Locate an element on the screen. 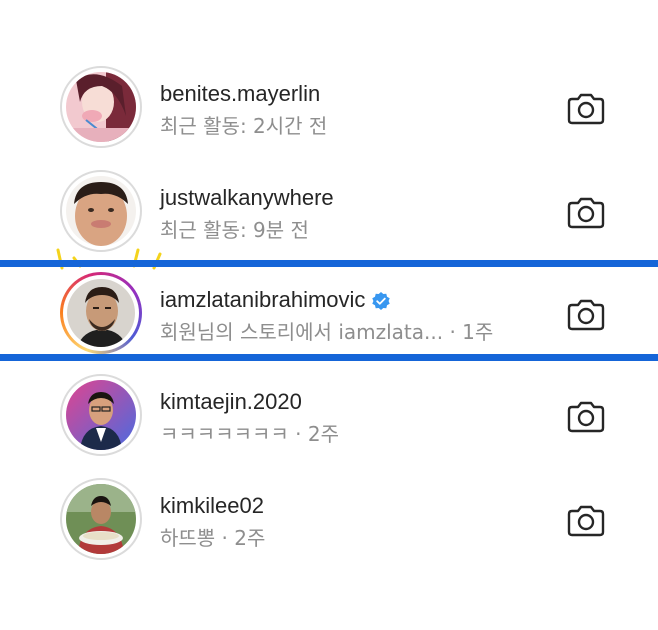 This screenshot has height=630, width=658. conversation-text: justwalkanywhere 최근 활동: 9분 전 is located at coordinates (354, 214).